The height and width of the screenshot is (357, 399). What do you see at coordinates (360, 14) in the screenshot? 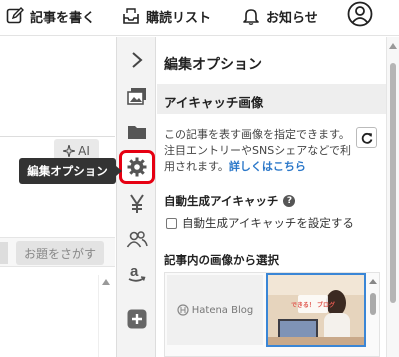
I see `user-avatar-icon` at bounding box center [360, 14].